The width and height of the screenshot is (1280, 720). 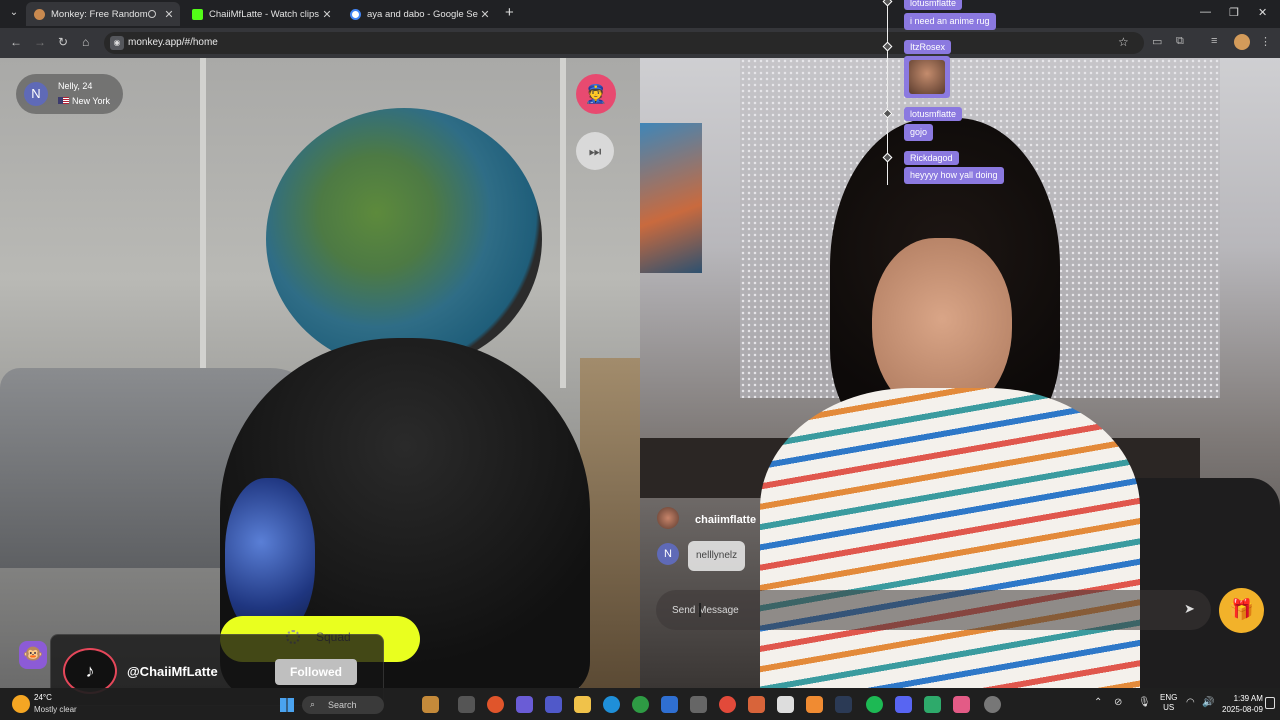 I want to click on notifications-icon, so click(x=1270, y=703).